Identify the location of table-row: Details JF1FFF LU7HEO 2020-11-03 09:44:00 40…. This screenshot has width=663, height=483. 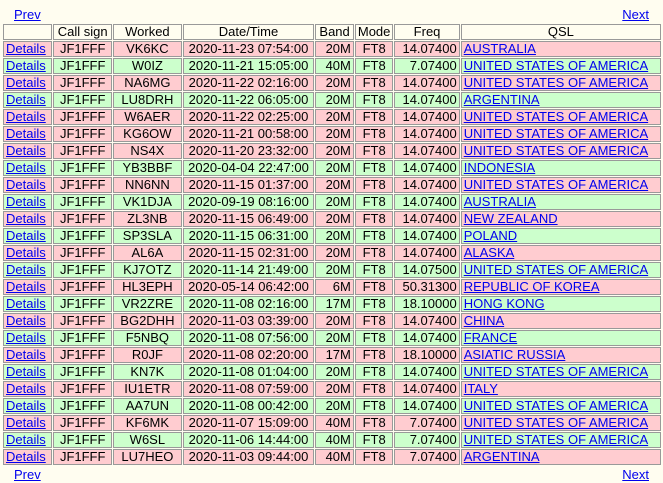
(332, 457).